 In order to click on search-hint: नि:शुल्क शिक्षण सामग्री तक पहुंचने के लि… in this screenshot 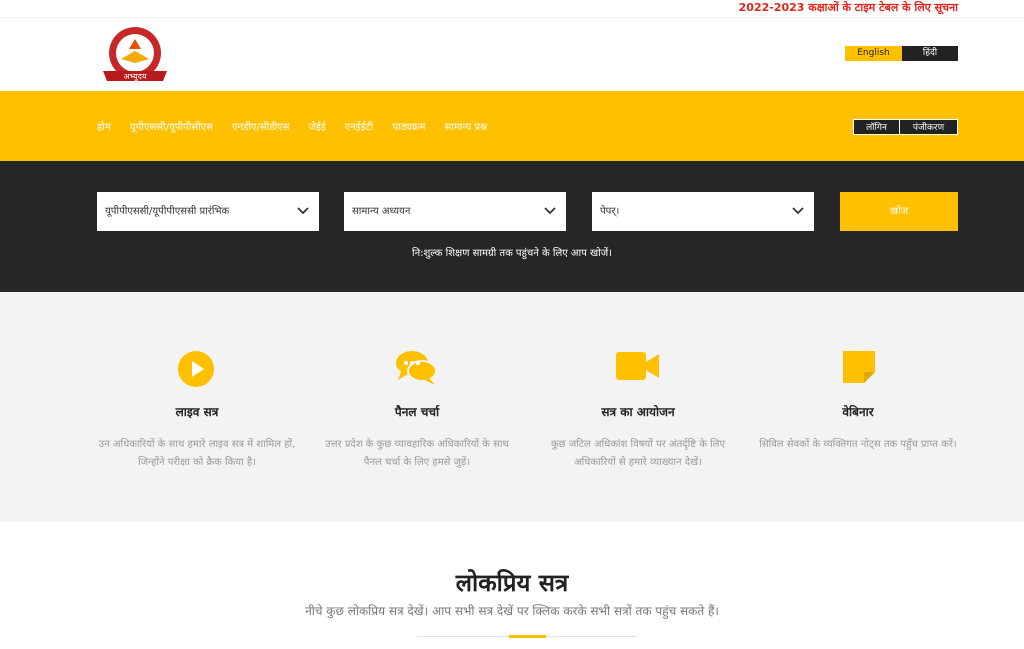, I will do `click(511, 253)`.